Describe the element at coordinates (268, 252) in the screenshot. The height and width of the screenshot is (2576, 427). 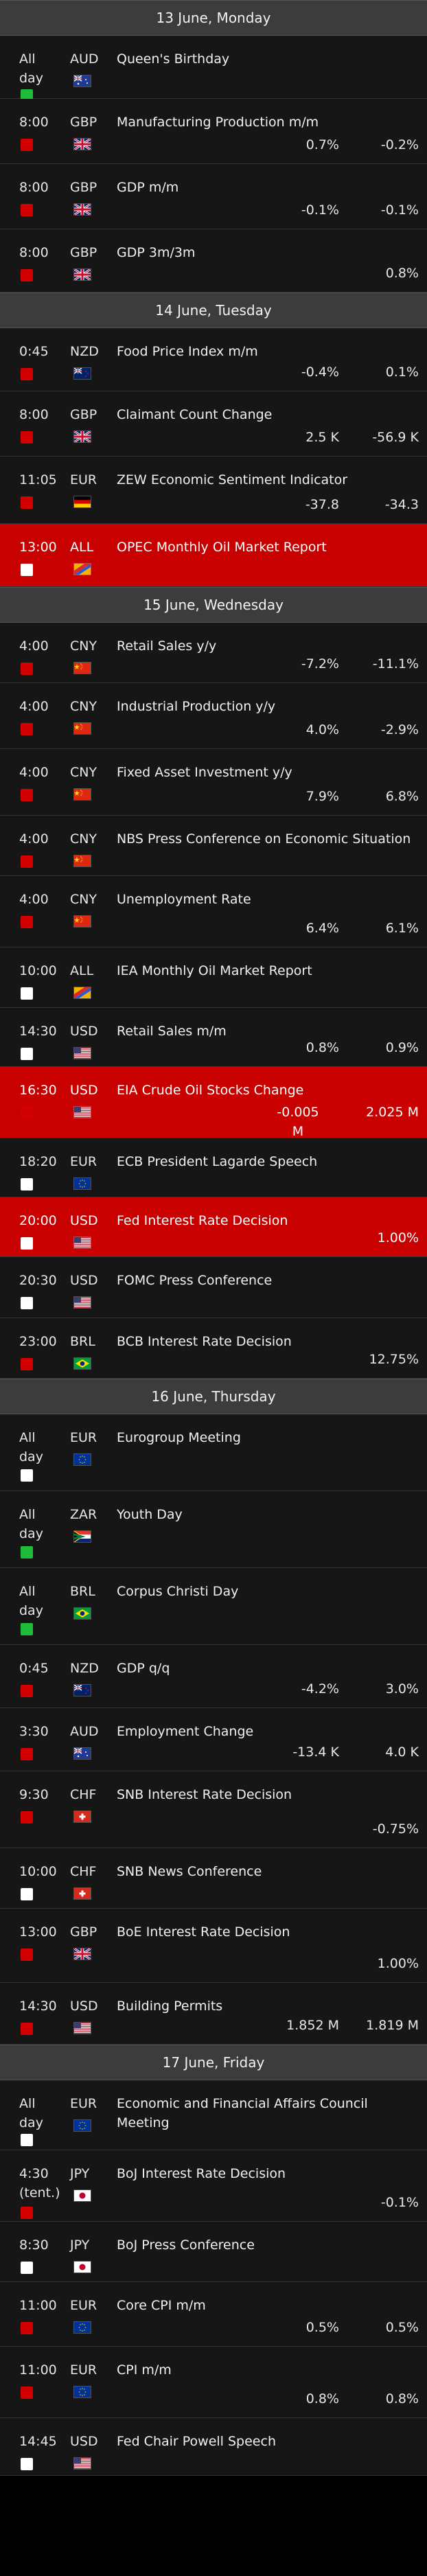
I see `event-name: GDP 3m/3m` at that location.